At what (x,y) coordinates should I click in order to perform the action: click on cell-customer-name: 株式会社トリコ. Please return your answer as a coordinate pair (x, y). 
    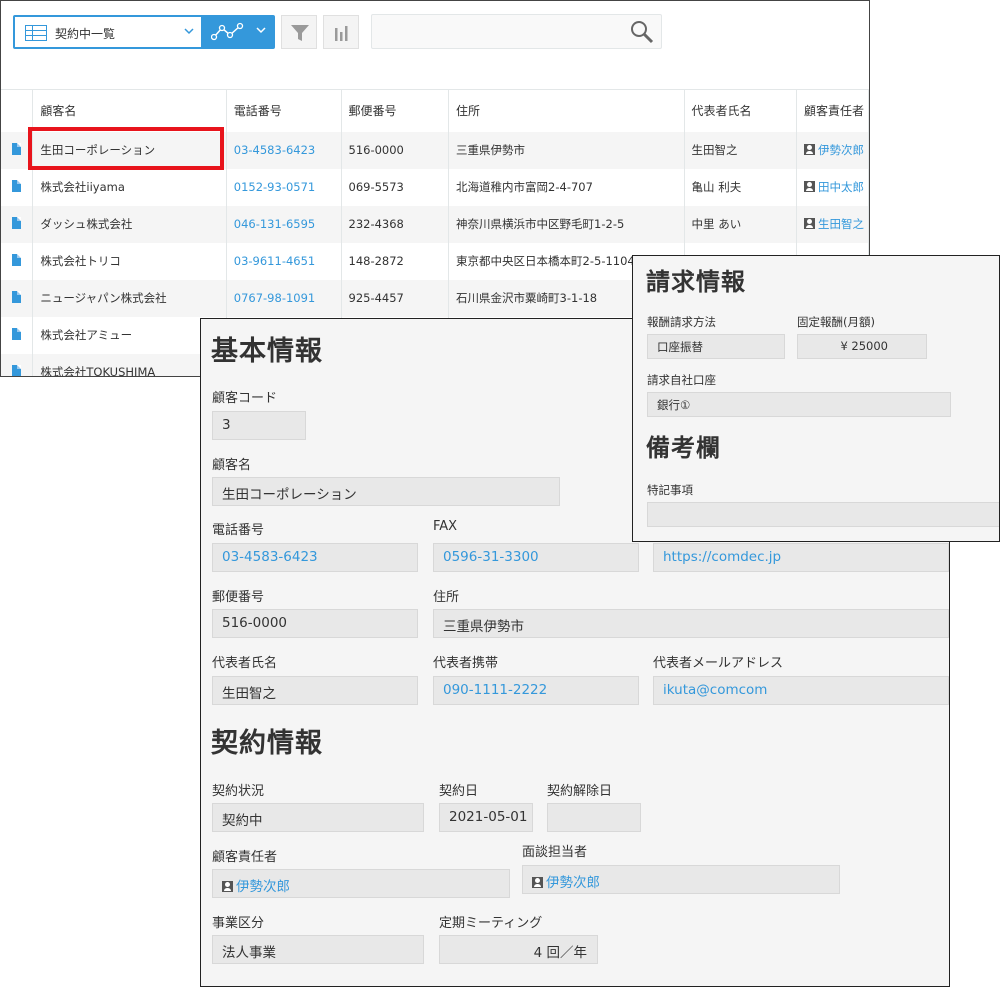
    Looking at the image, I should click on (129, 261).